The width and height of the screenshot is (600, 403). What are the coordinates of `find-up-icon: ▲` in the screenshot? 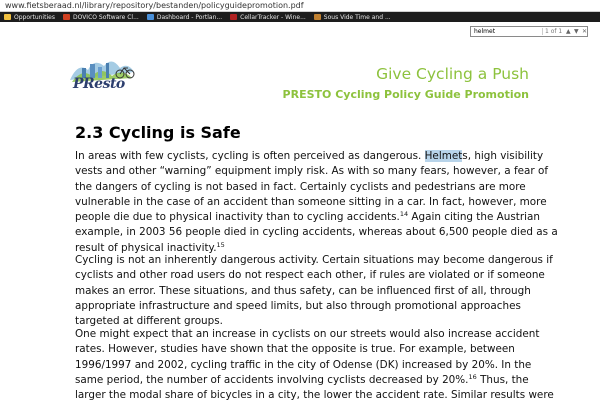 It's located at (568, 31).